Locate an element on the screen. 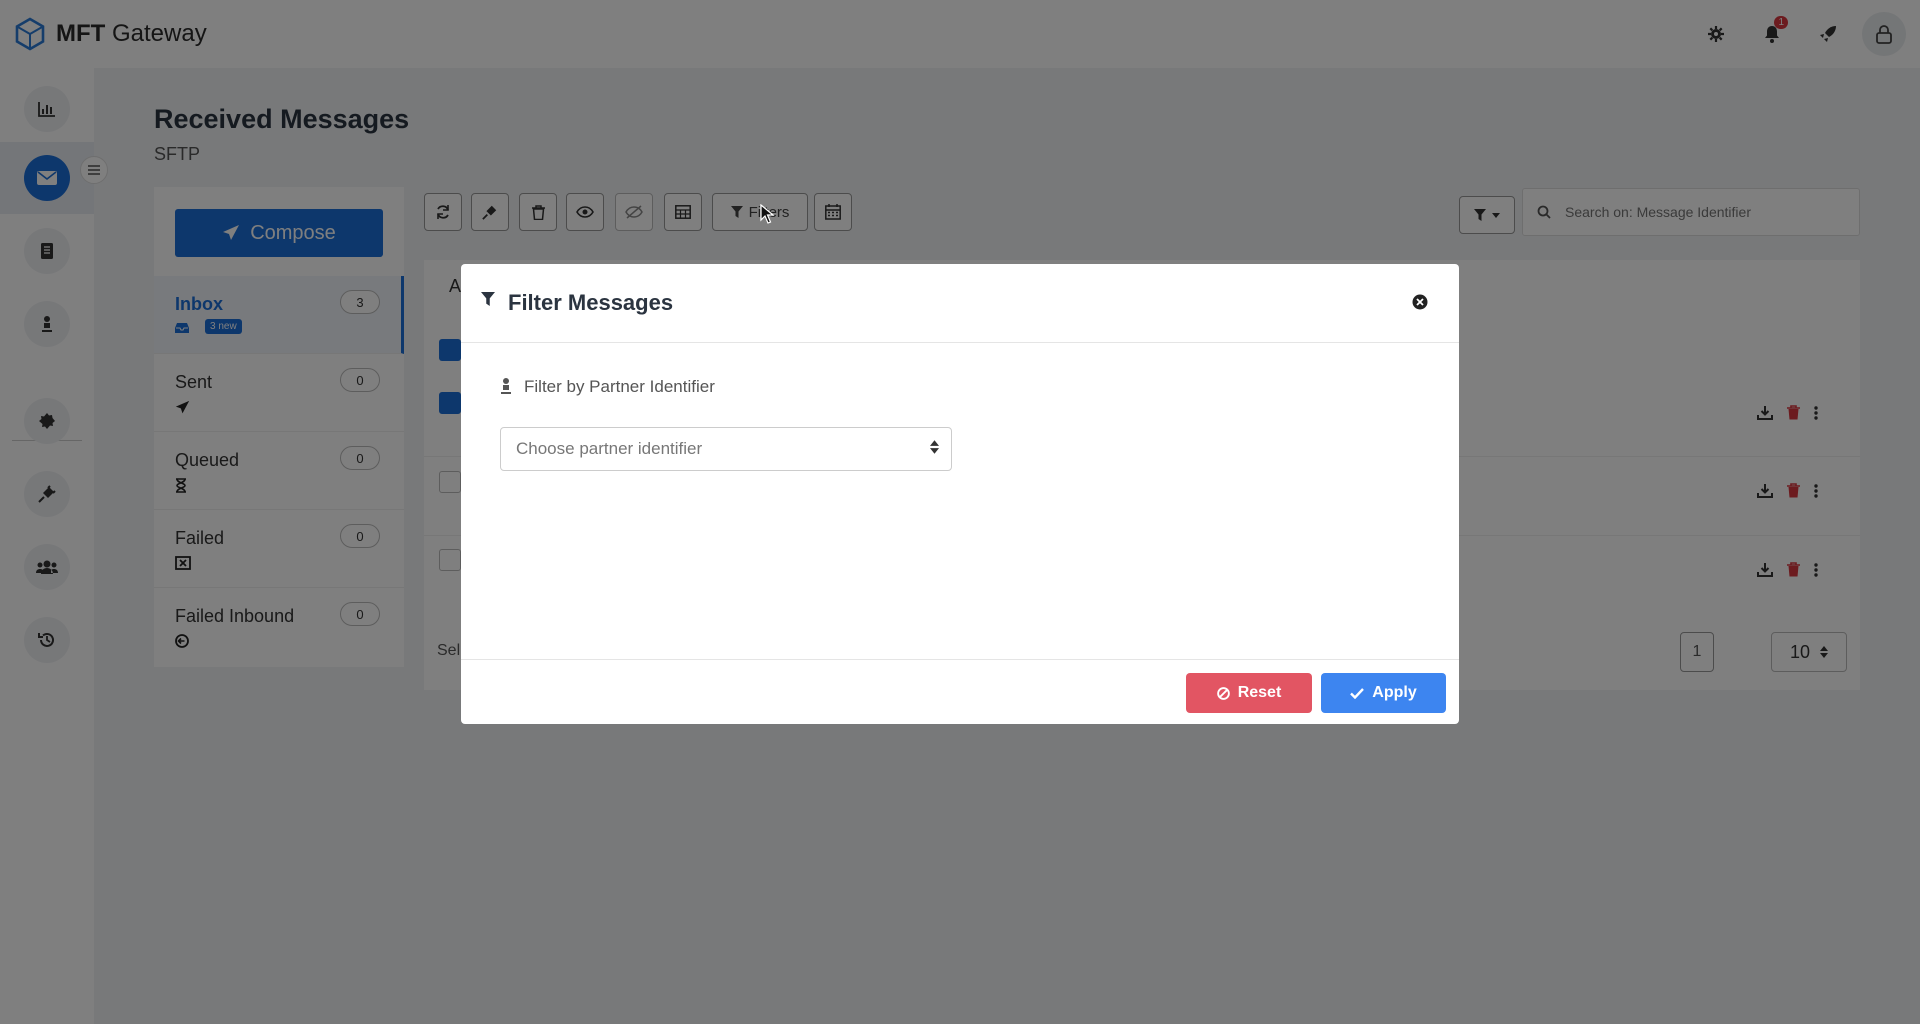 The width and height of the screenshot is (1920, 1024). partner-select-placeholder: Choose partner identifier is located at coordinates (609, 448).